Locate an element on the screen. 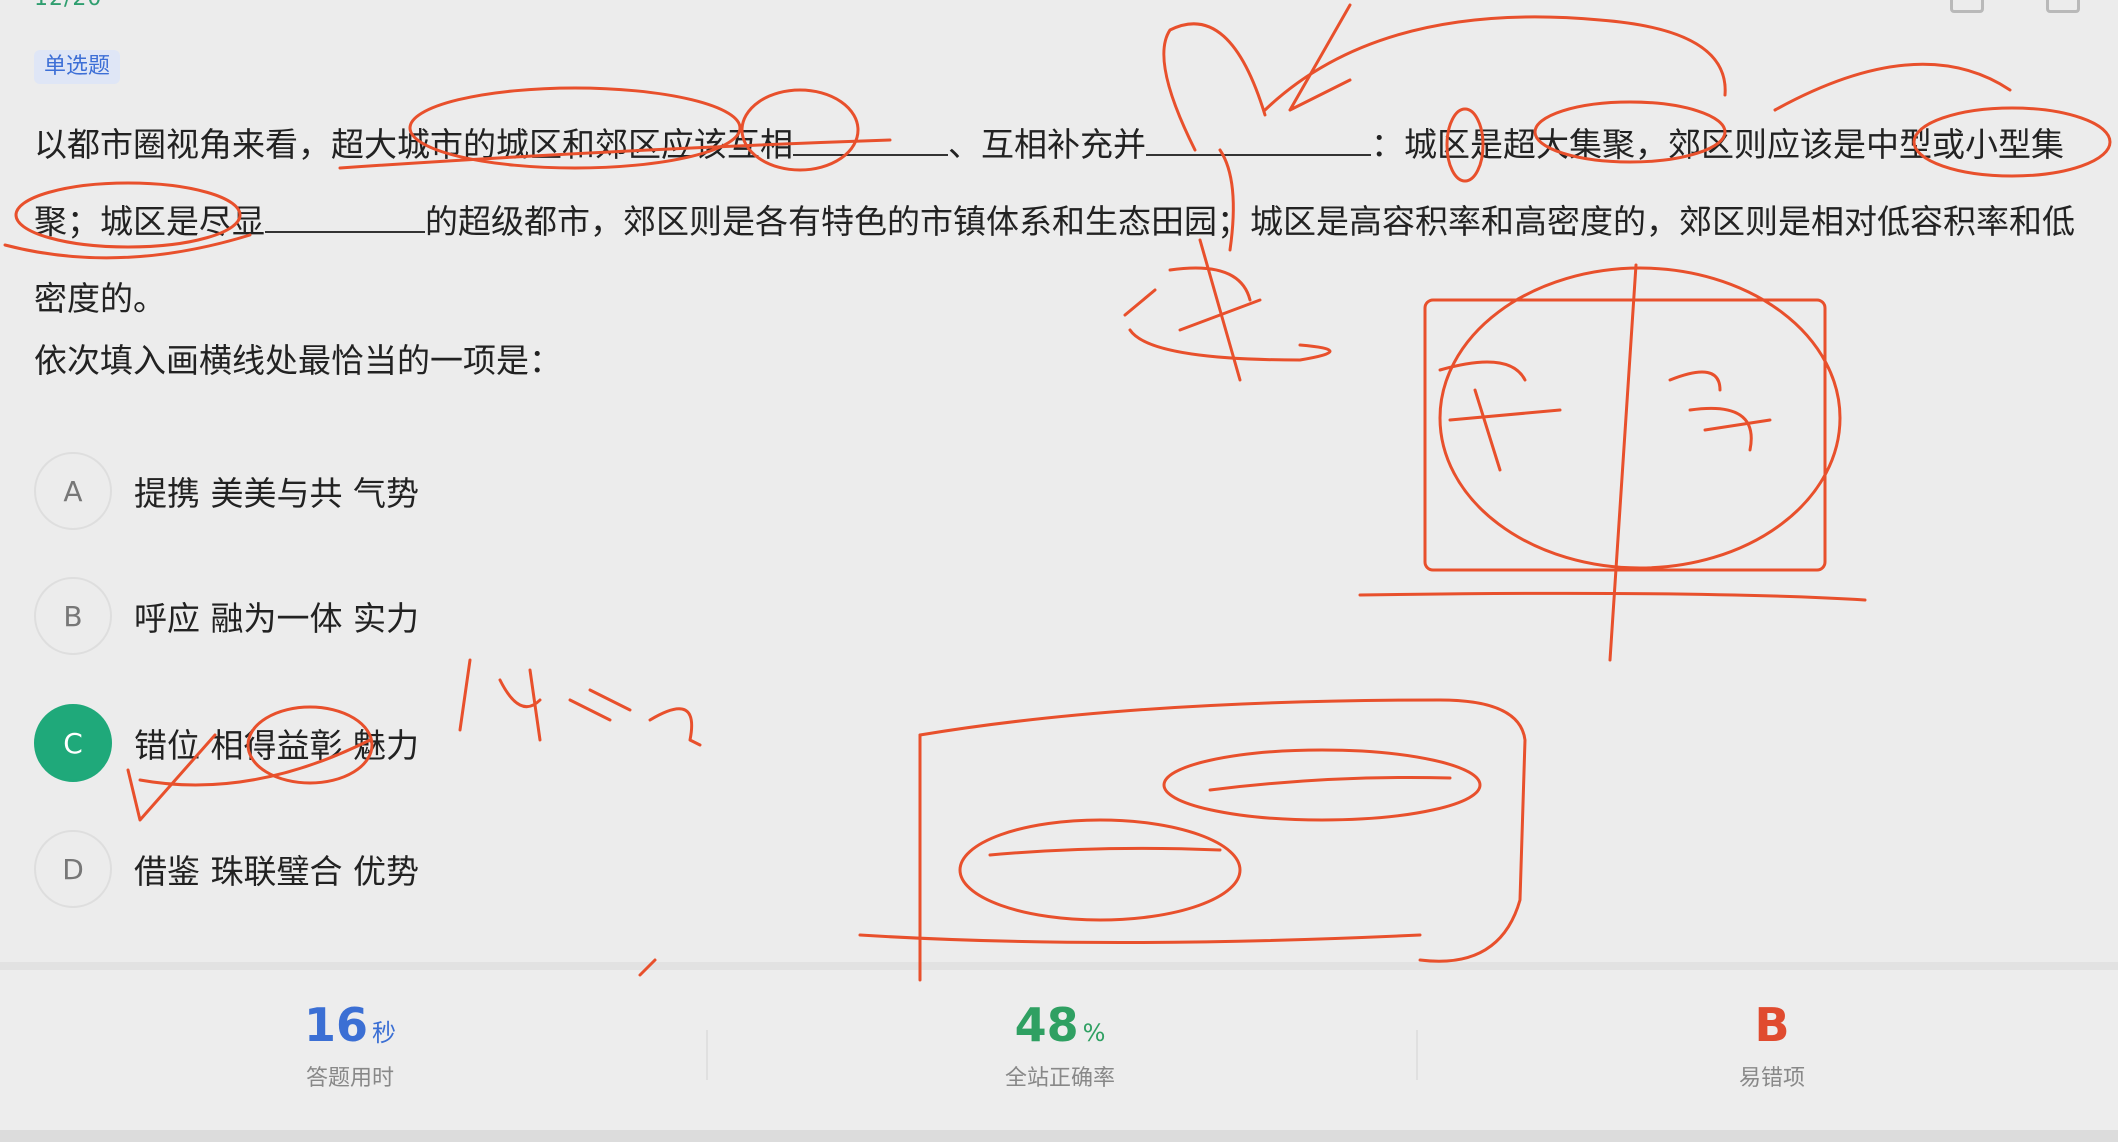 The width and height of the screenshot is (2118, 1142). stats-panel: 16 秒 答题用时 48% 全站正确率 B 易错项 is located at coordinates (1059, 1050).